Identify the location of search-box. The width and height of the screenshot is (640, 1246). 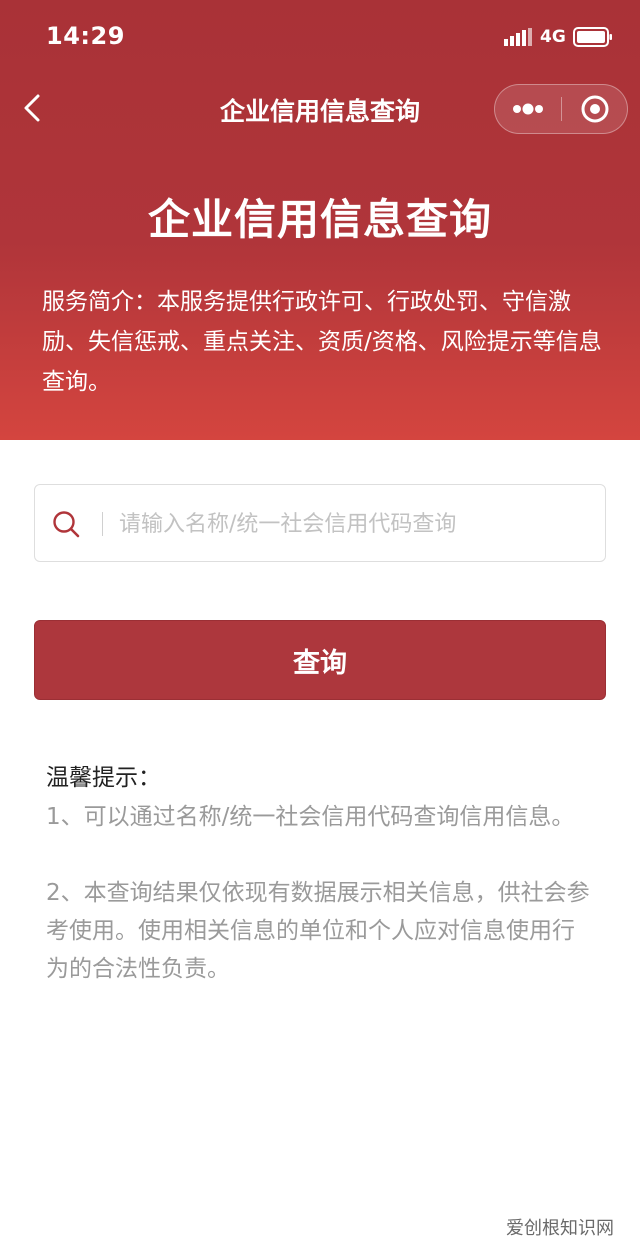
(320, 523).